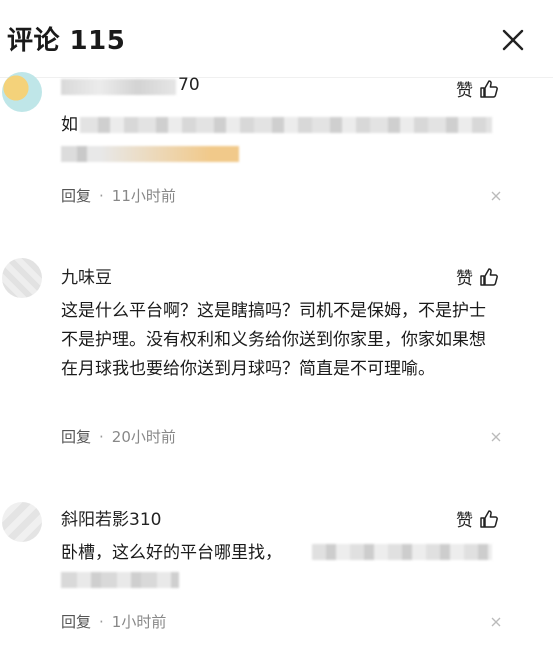  What do you see at coordinates (143, 196) in the screenshot?
I see `comment-time: 11小时前` at bounding box center [143, 196].